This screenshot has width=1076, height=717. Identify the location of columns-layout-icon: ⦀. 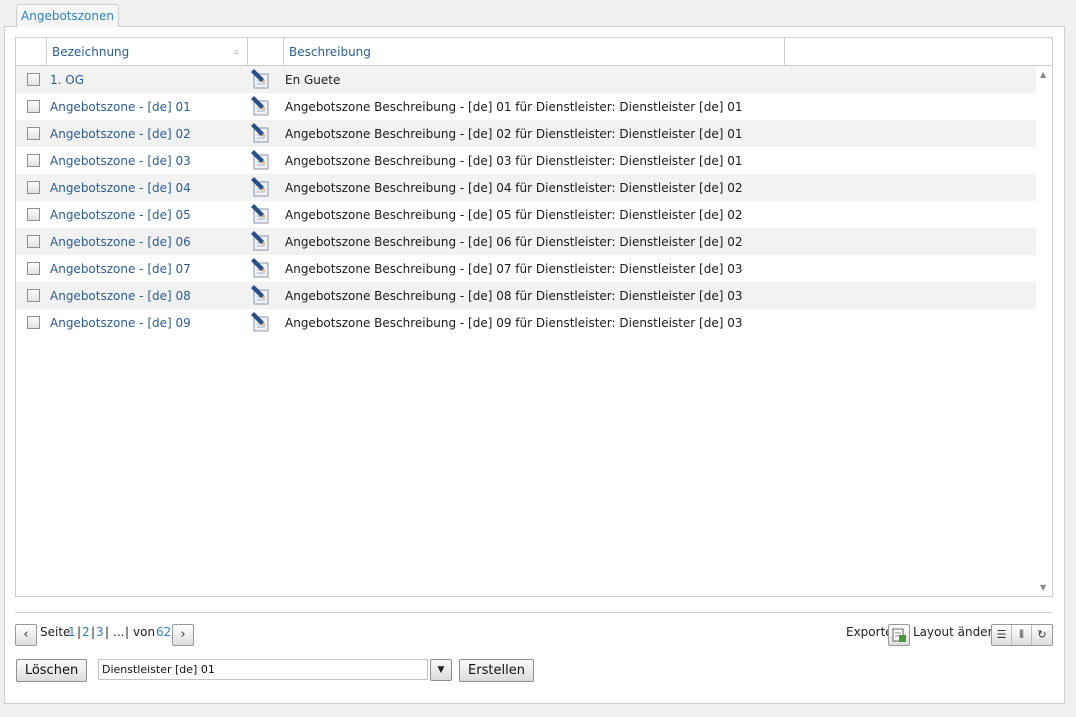
(1022, 635).